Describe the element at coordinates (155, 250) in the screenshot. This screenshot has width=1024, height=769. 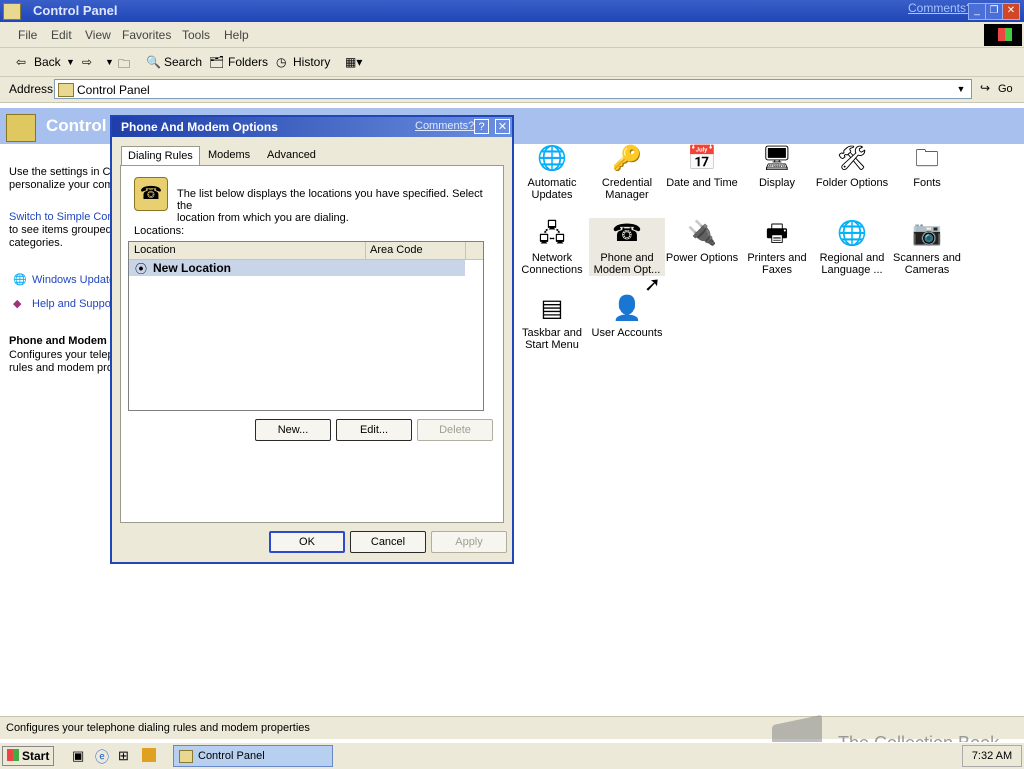
I see `column-location: Location` at that location.